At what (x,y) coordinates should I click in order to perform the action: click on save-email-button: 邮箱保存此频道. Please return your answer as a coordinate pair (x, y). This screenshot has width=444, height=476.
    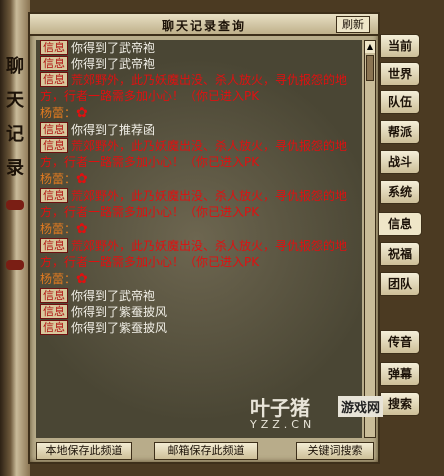
    Looking at the image, I should click on (206, 451).